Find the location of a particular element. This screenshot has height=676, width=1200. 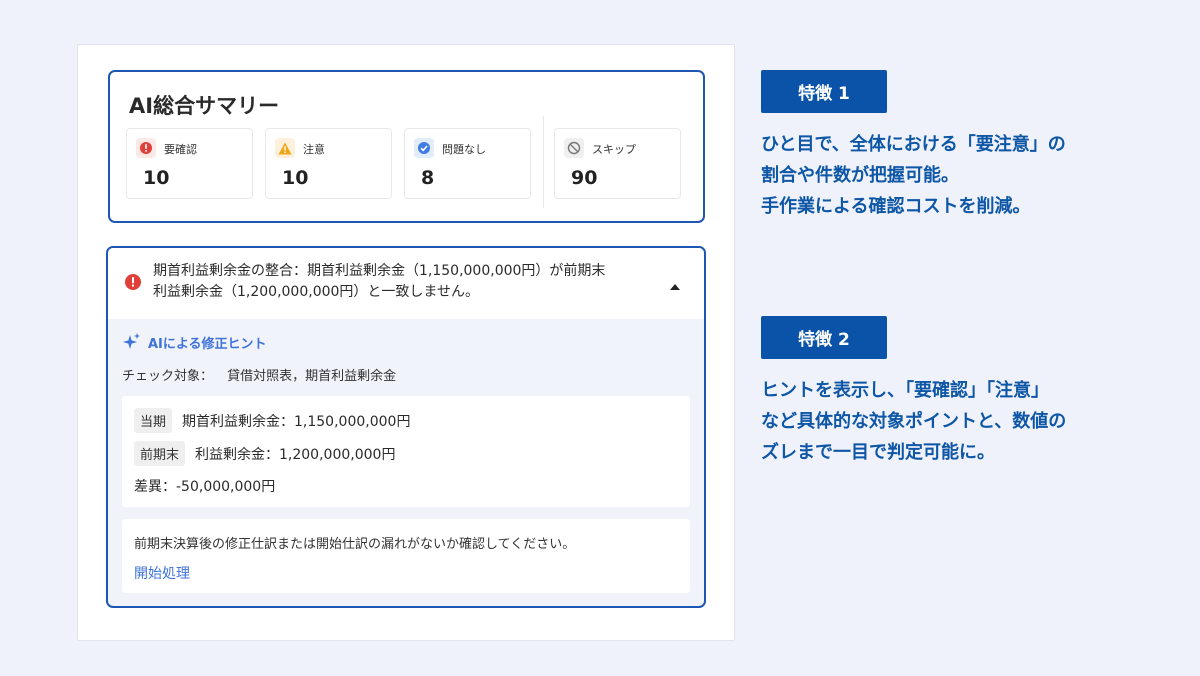

warning-icon is located at coordinates (285, 148).